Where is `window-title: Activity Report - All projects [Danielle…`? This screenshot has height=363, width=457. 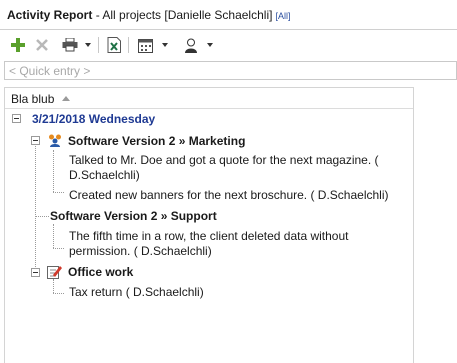 window-title: Activity Report - All projects [Danielle… is located at coordinates (228, 15).